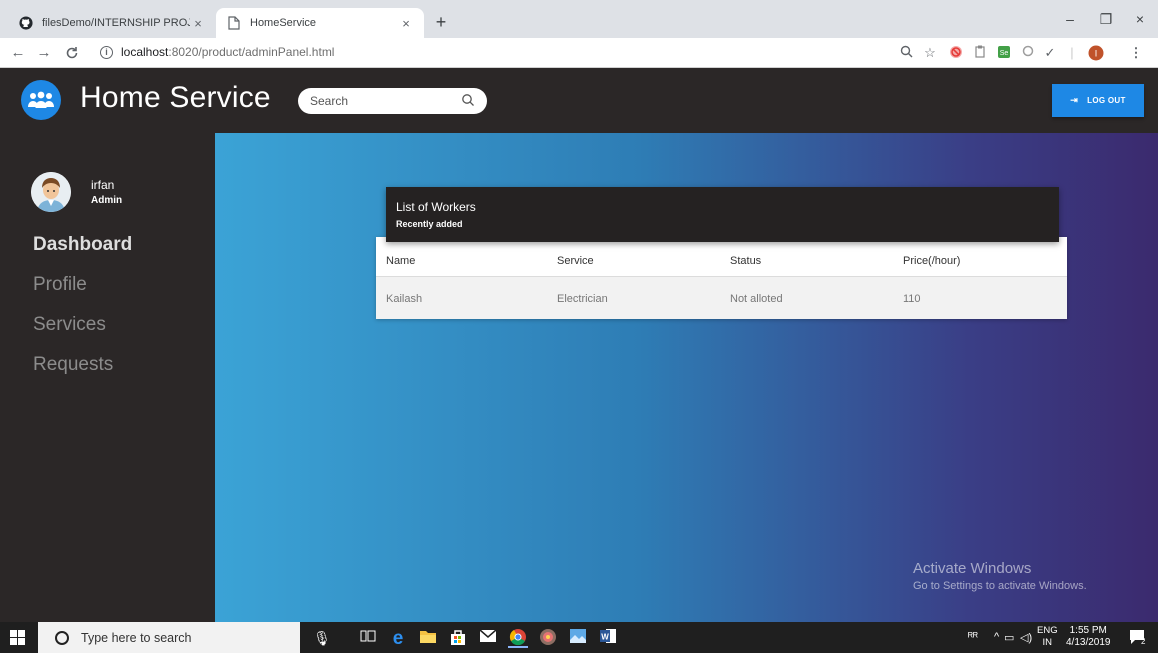  What do you see at coordinates (322, 638) in the screenshot?
I see `microphone-icon: 🎙` at bounding box center [322, 638].